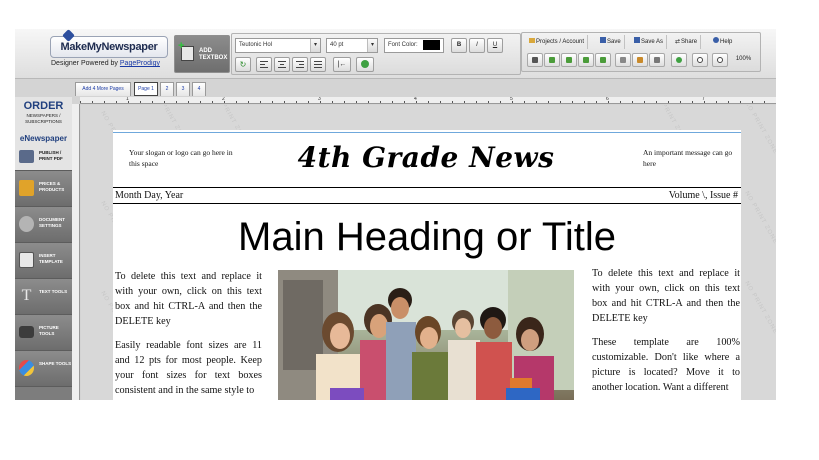 This screenshot has height=460, width=819. Describe the element at coordinates (243, 64) in the screenshot. I see `undo-color-button: ↻` at that location.